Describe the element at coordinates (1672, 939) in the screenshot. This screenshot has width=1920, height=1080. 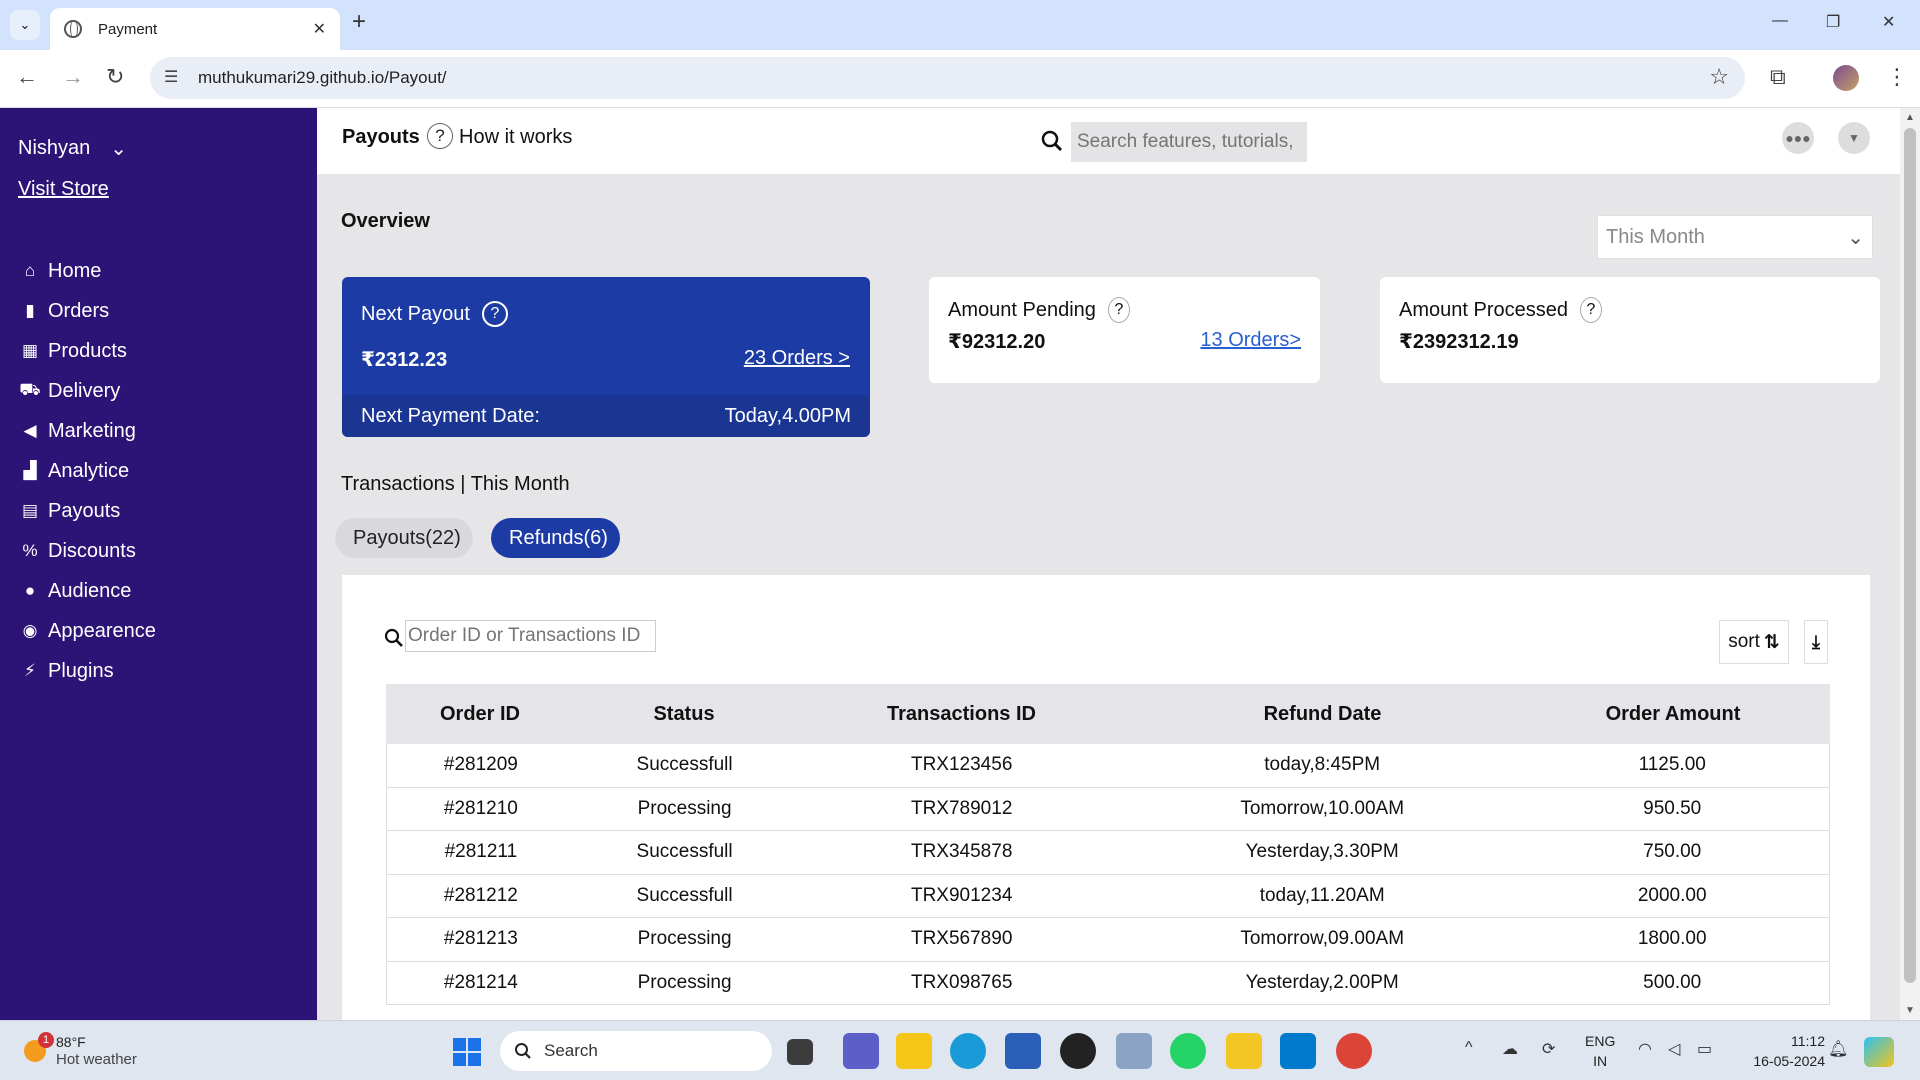
I see `order-amount-cell: 1800.00` at that location.